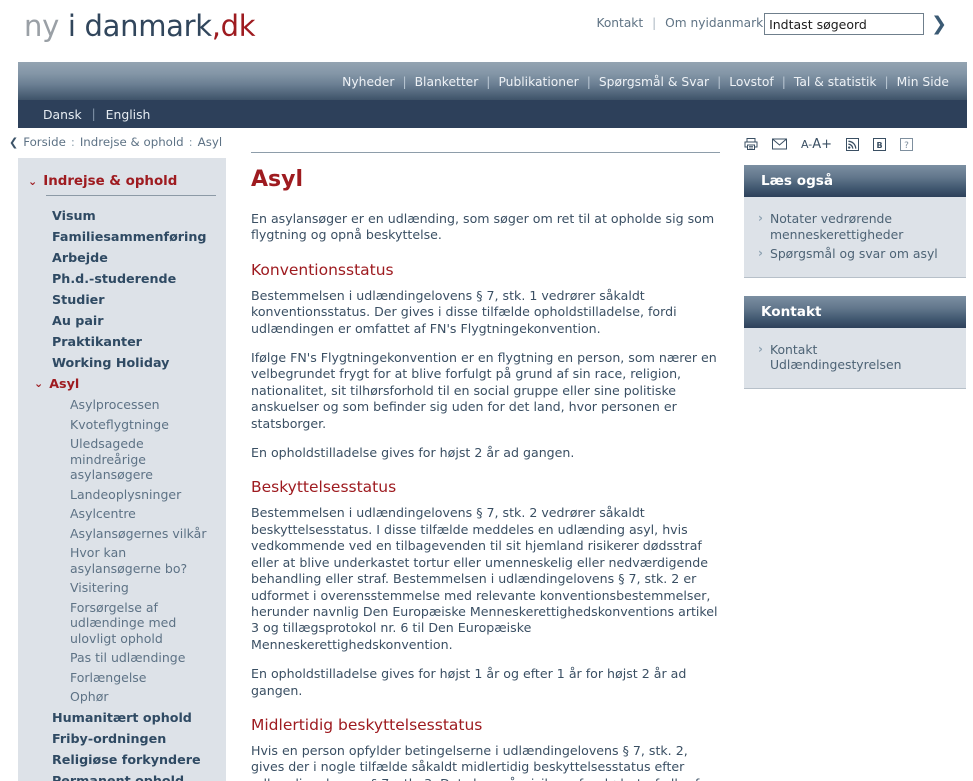 This screenshot has height=781, width=973. I want to click on sidebar-item-asylprocessen: Asylprocessen, so click(122, 405).